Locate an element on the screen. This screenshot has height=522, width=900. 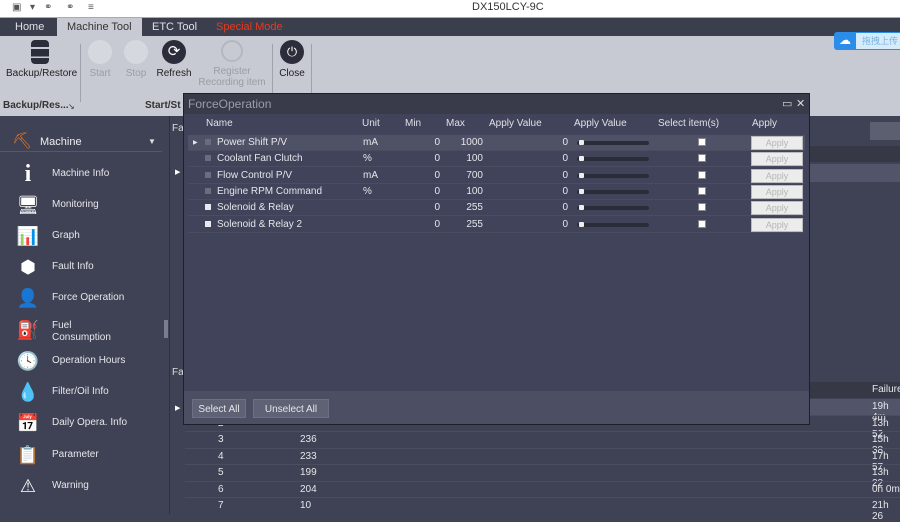
calendar-icon: 📅 is located at coordinates (28, 423).